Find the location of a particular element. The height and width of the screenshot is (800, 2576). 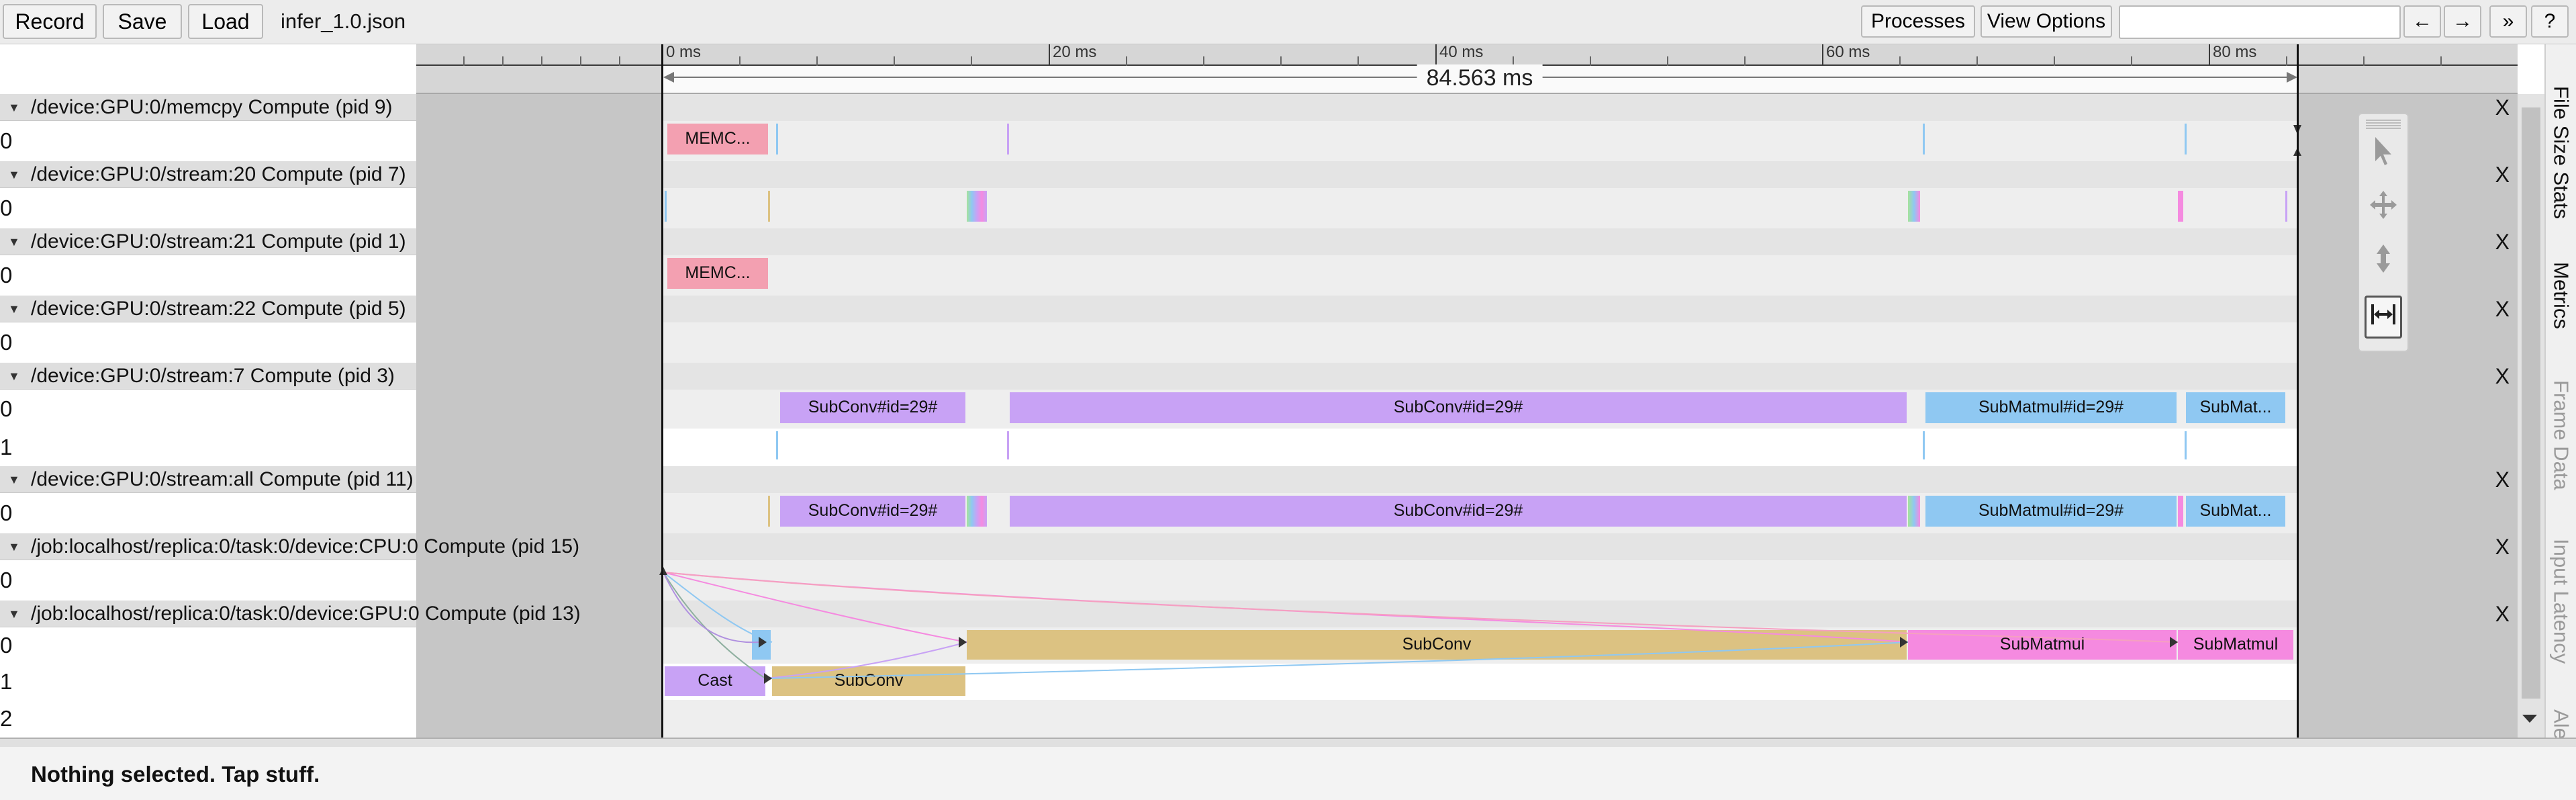

tool-palette is located at coordinates (2383, 232).